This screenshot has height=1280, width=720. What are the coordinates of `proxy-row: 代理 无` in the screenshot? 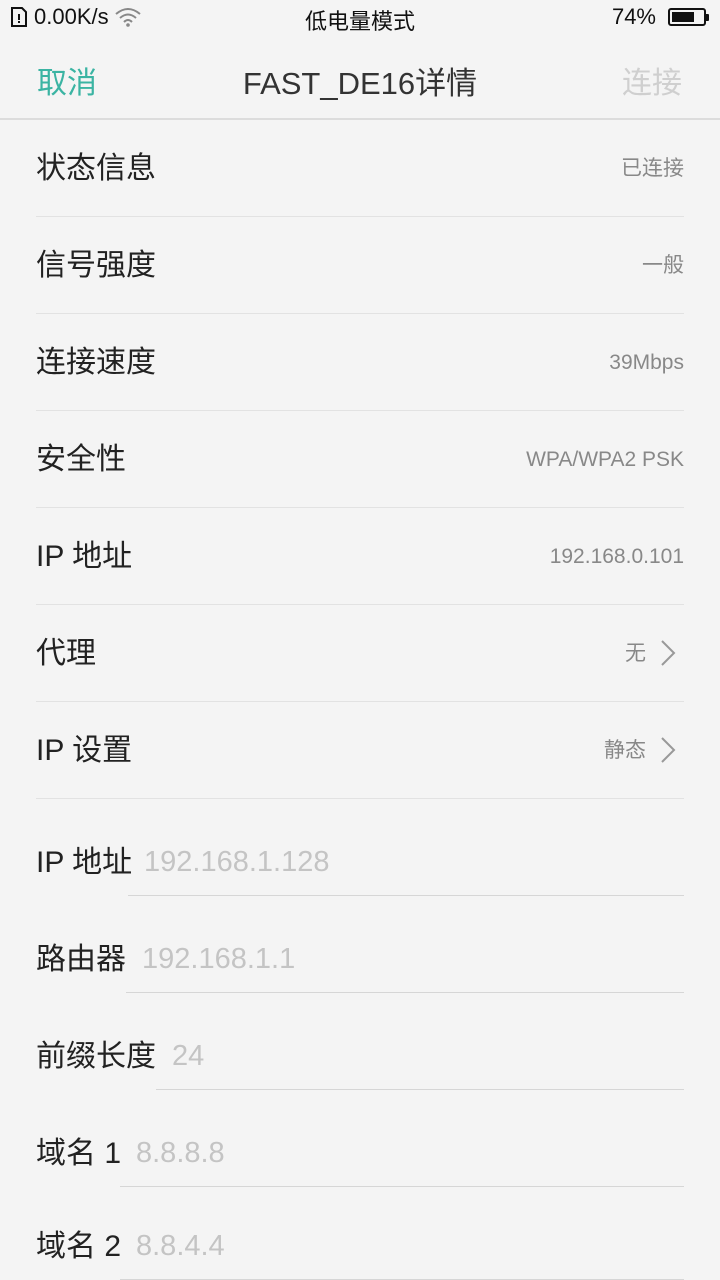 It's located at (360, 653).